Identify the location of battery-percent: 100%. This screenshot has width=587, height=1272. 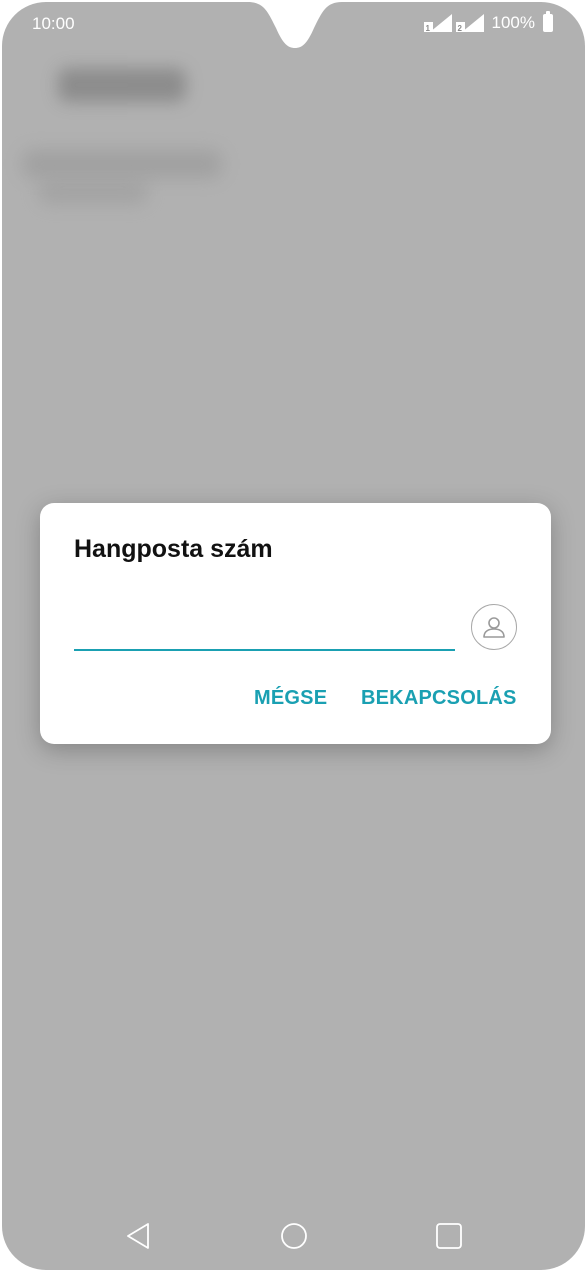
(513, 22).